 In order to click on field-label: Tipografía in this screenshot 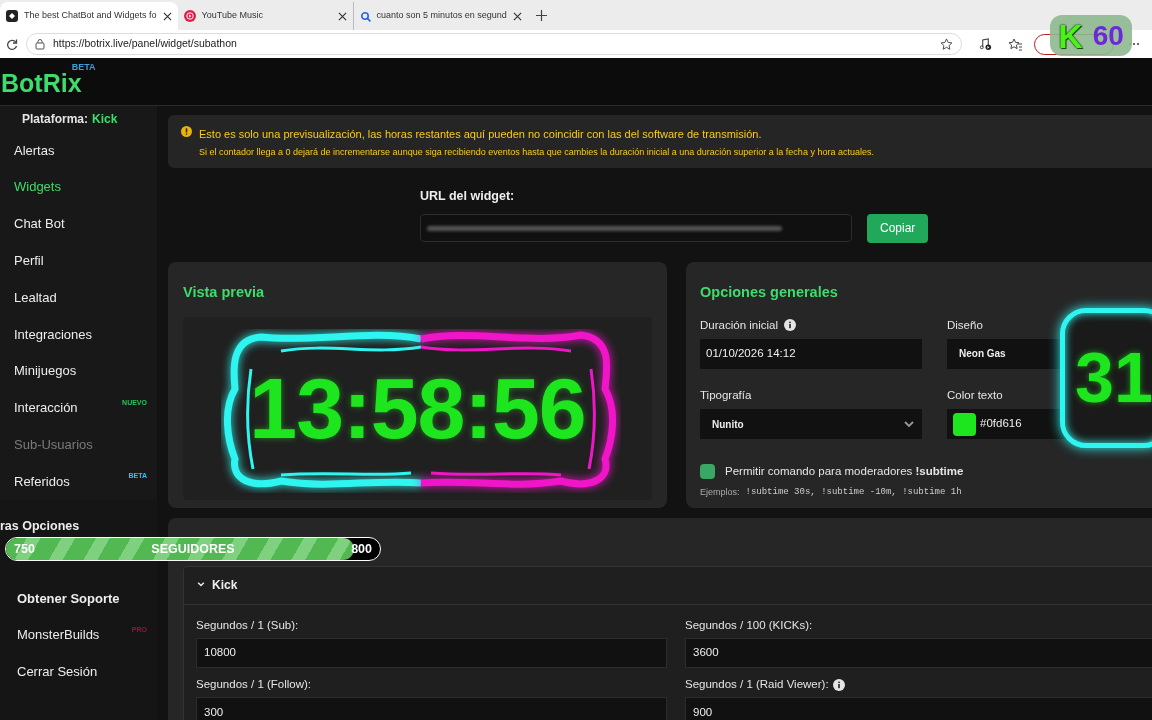, I will do `click(726, 395)`.